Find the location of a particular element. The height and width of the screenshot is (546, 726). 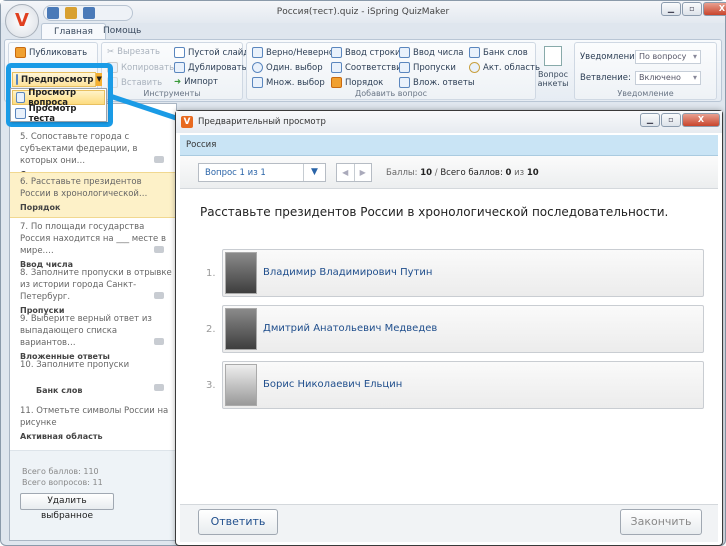

dialog-window-controls: ▁ ▫ X is located at coordinates (680, 120).